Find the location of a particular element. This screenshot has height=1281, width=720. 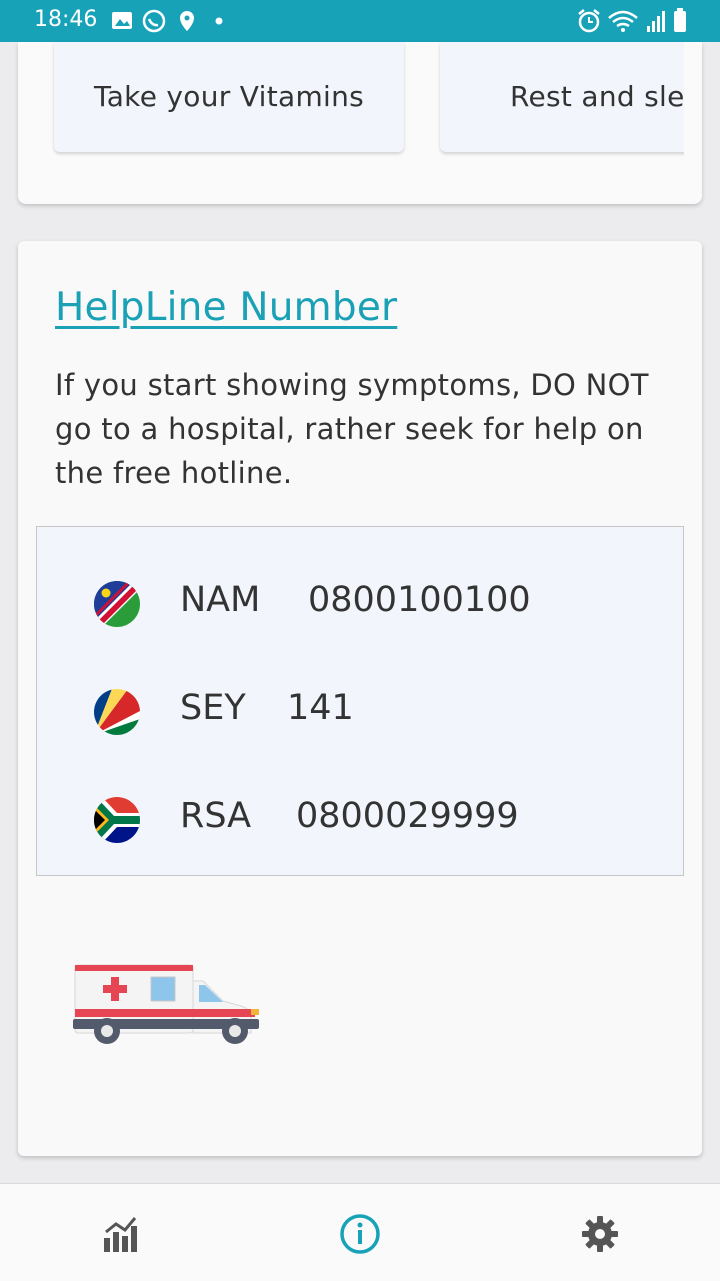

status-left-icons is located at coordinates (167, 21).